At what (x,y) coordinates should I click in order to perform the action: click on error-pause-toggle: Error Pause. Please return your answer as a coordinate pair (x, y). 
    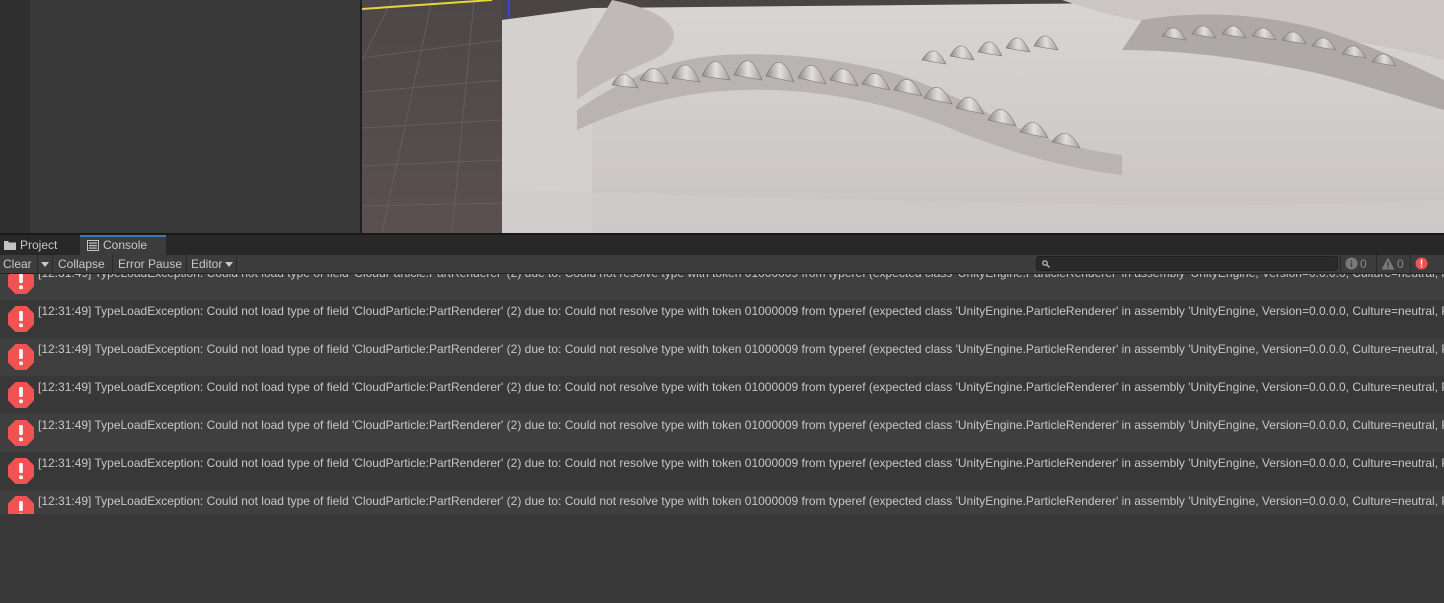
    Looking at the image, I should click on (151, 264).